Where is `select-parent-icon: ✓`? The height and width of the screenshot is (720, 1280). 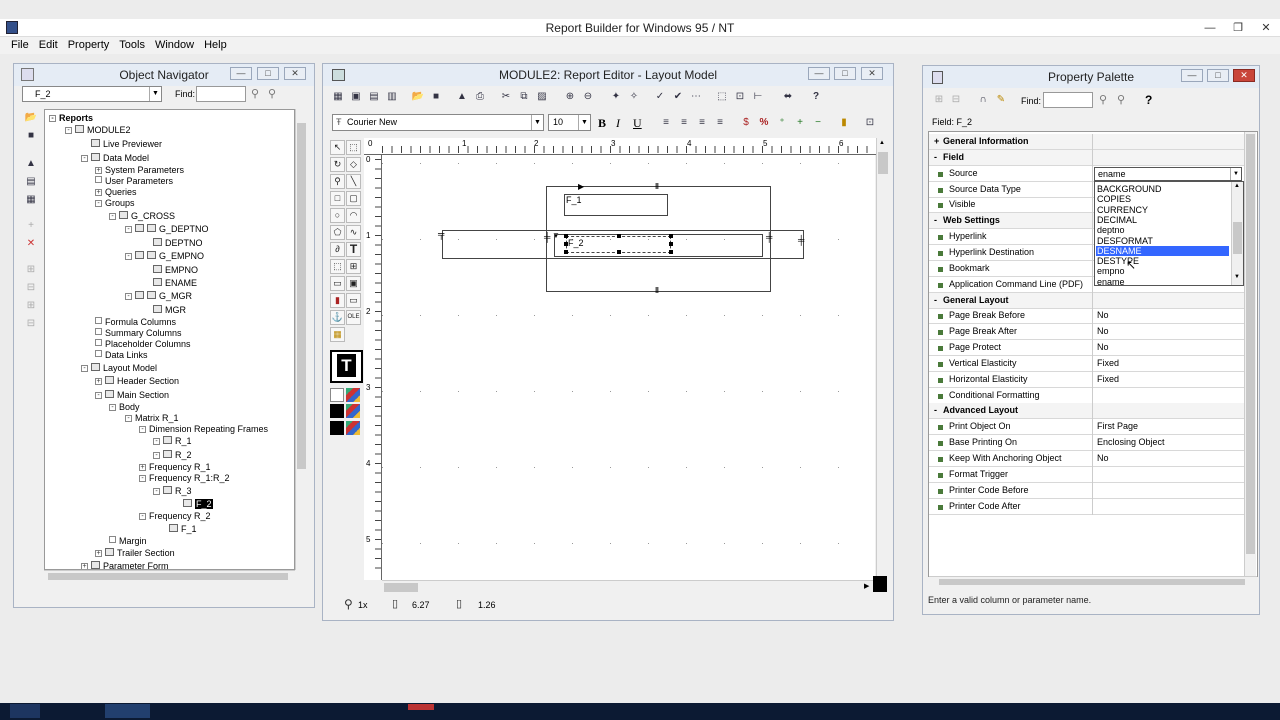
select-parent-icon: ✓ is located at coordinates (660, 97).